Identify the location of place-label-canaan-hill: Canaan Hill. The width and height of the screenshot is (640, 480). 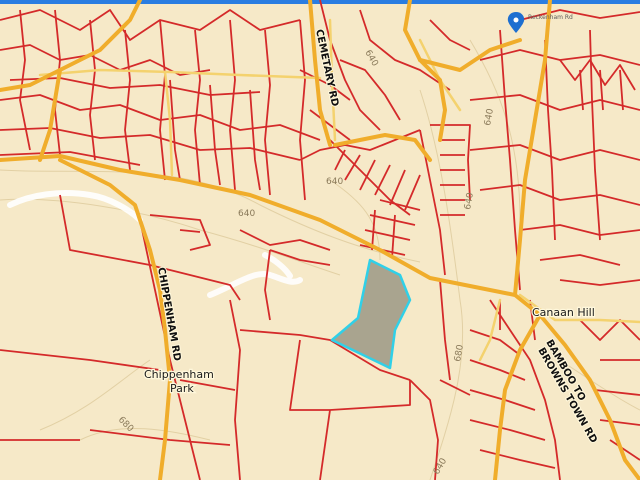
(563, 312).